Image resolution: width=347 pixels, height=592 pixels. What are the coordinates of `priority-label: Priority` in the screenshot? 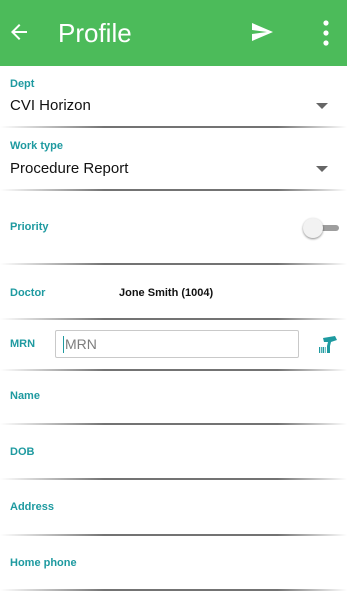 It's located at (29, 227).